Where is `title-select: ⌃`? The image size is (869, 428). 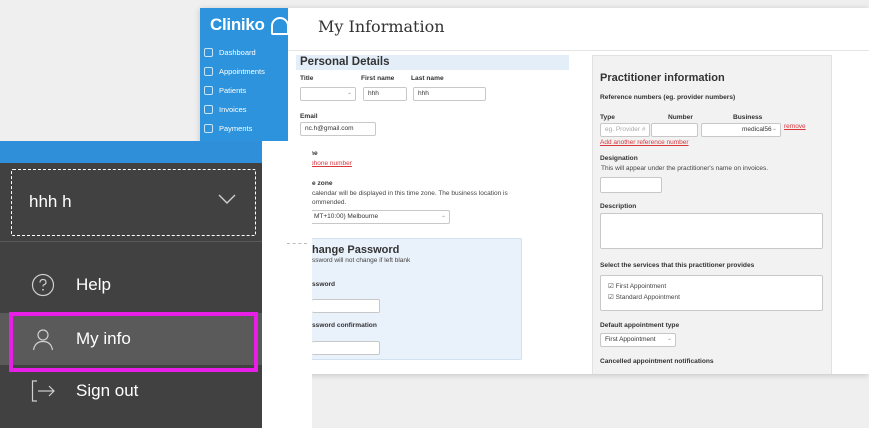 title-select: ⌃ is located at coordinates (328, 94).